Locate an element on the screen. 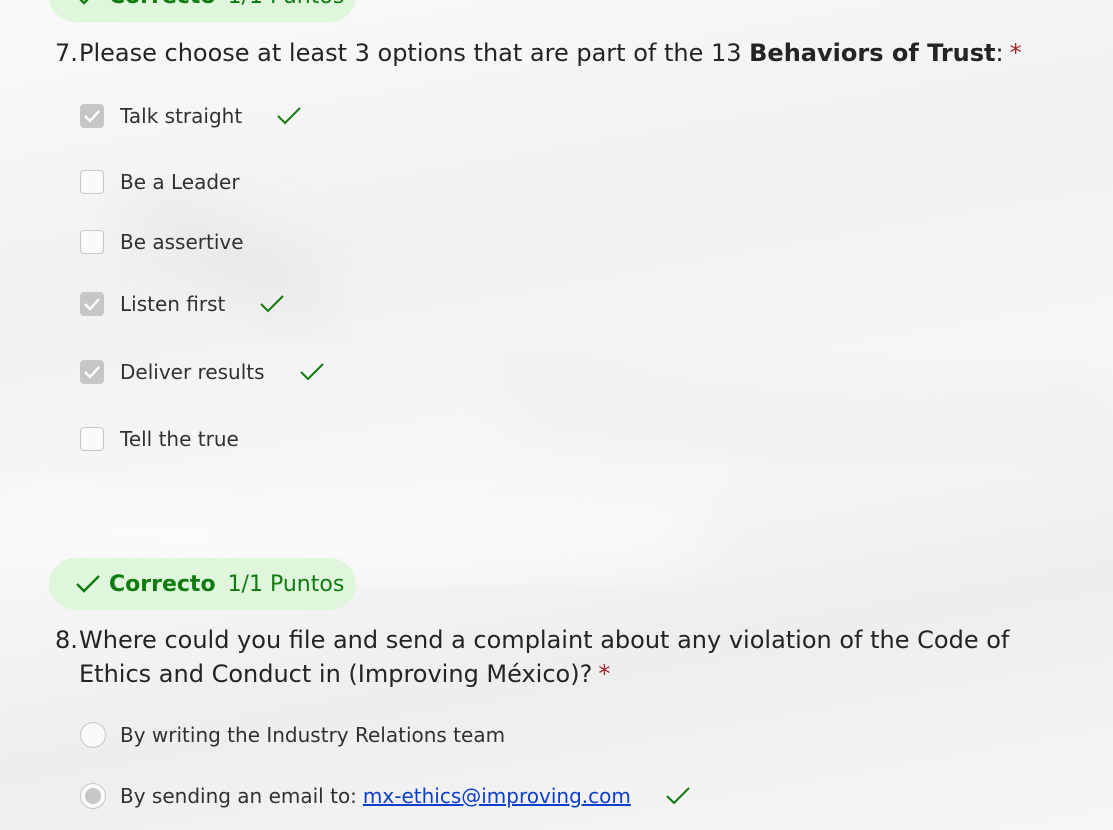  score-badge-q7: Correcto 1/1 Puntos is located at coordinates (202, 584).